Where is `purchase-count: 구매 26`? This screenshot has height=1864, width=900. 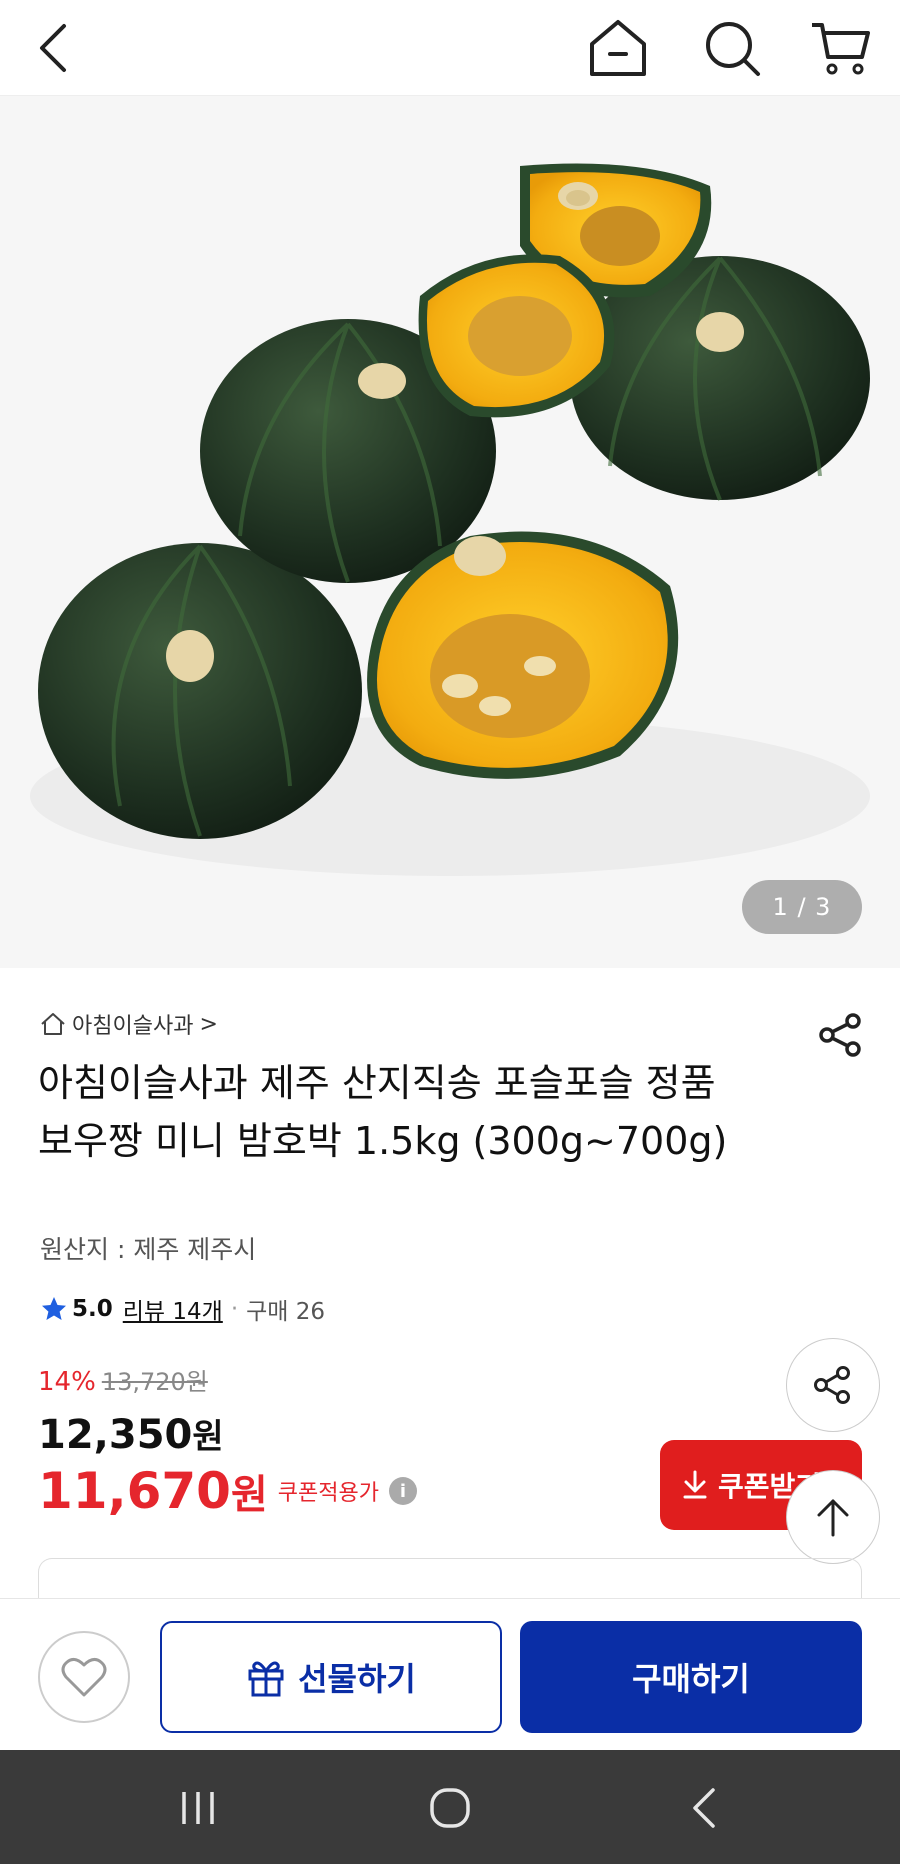
purchase-count: 구매 26 is located at coordinates (286, 1312).